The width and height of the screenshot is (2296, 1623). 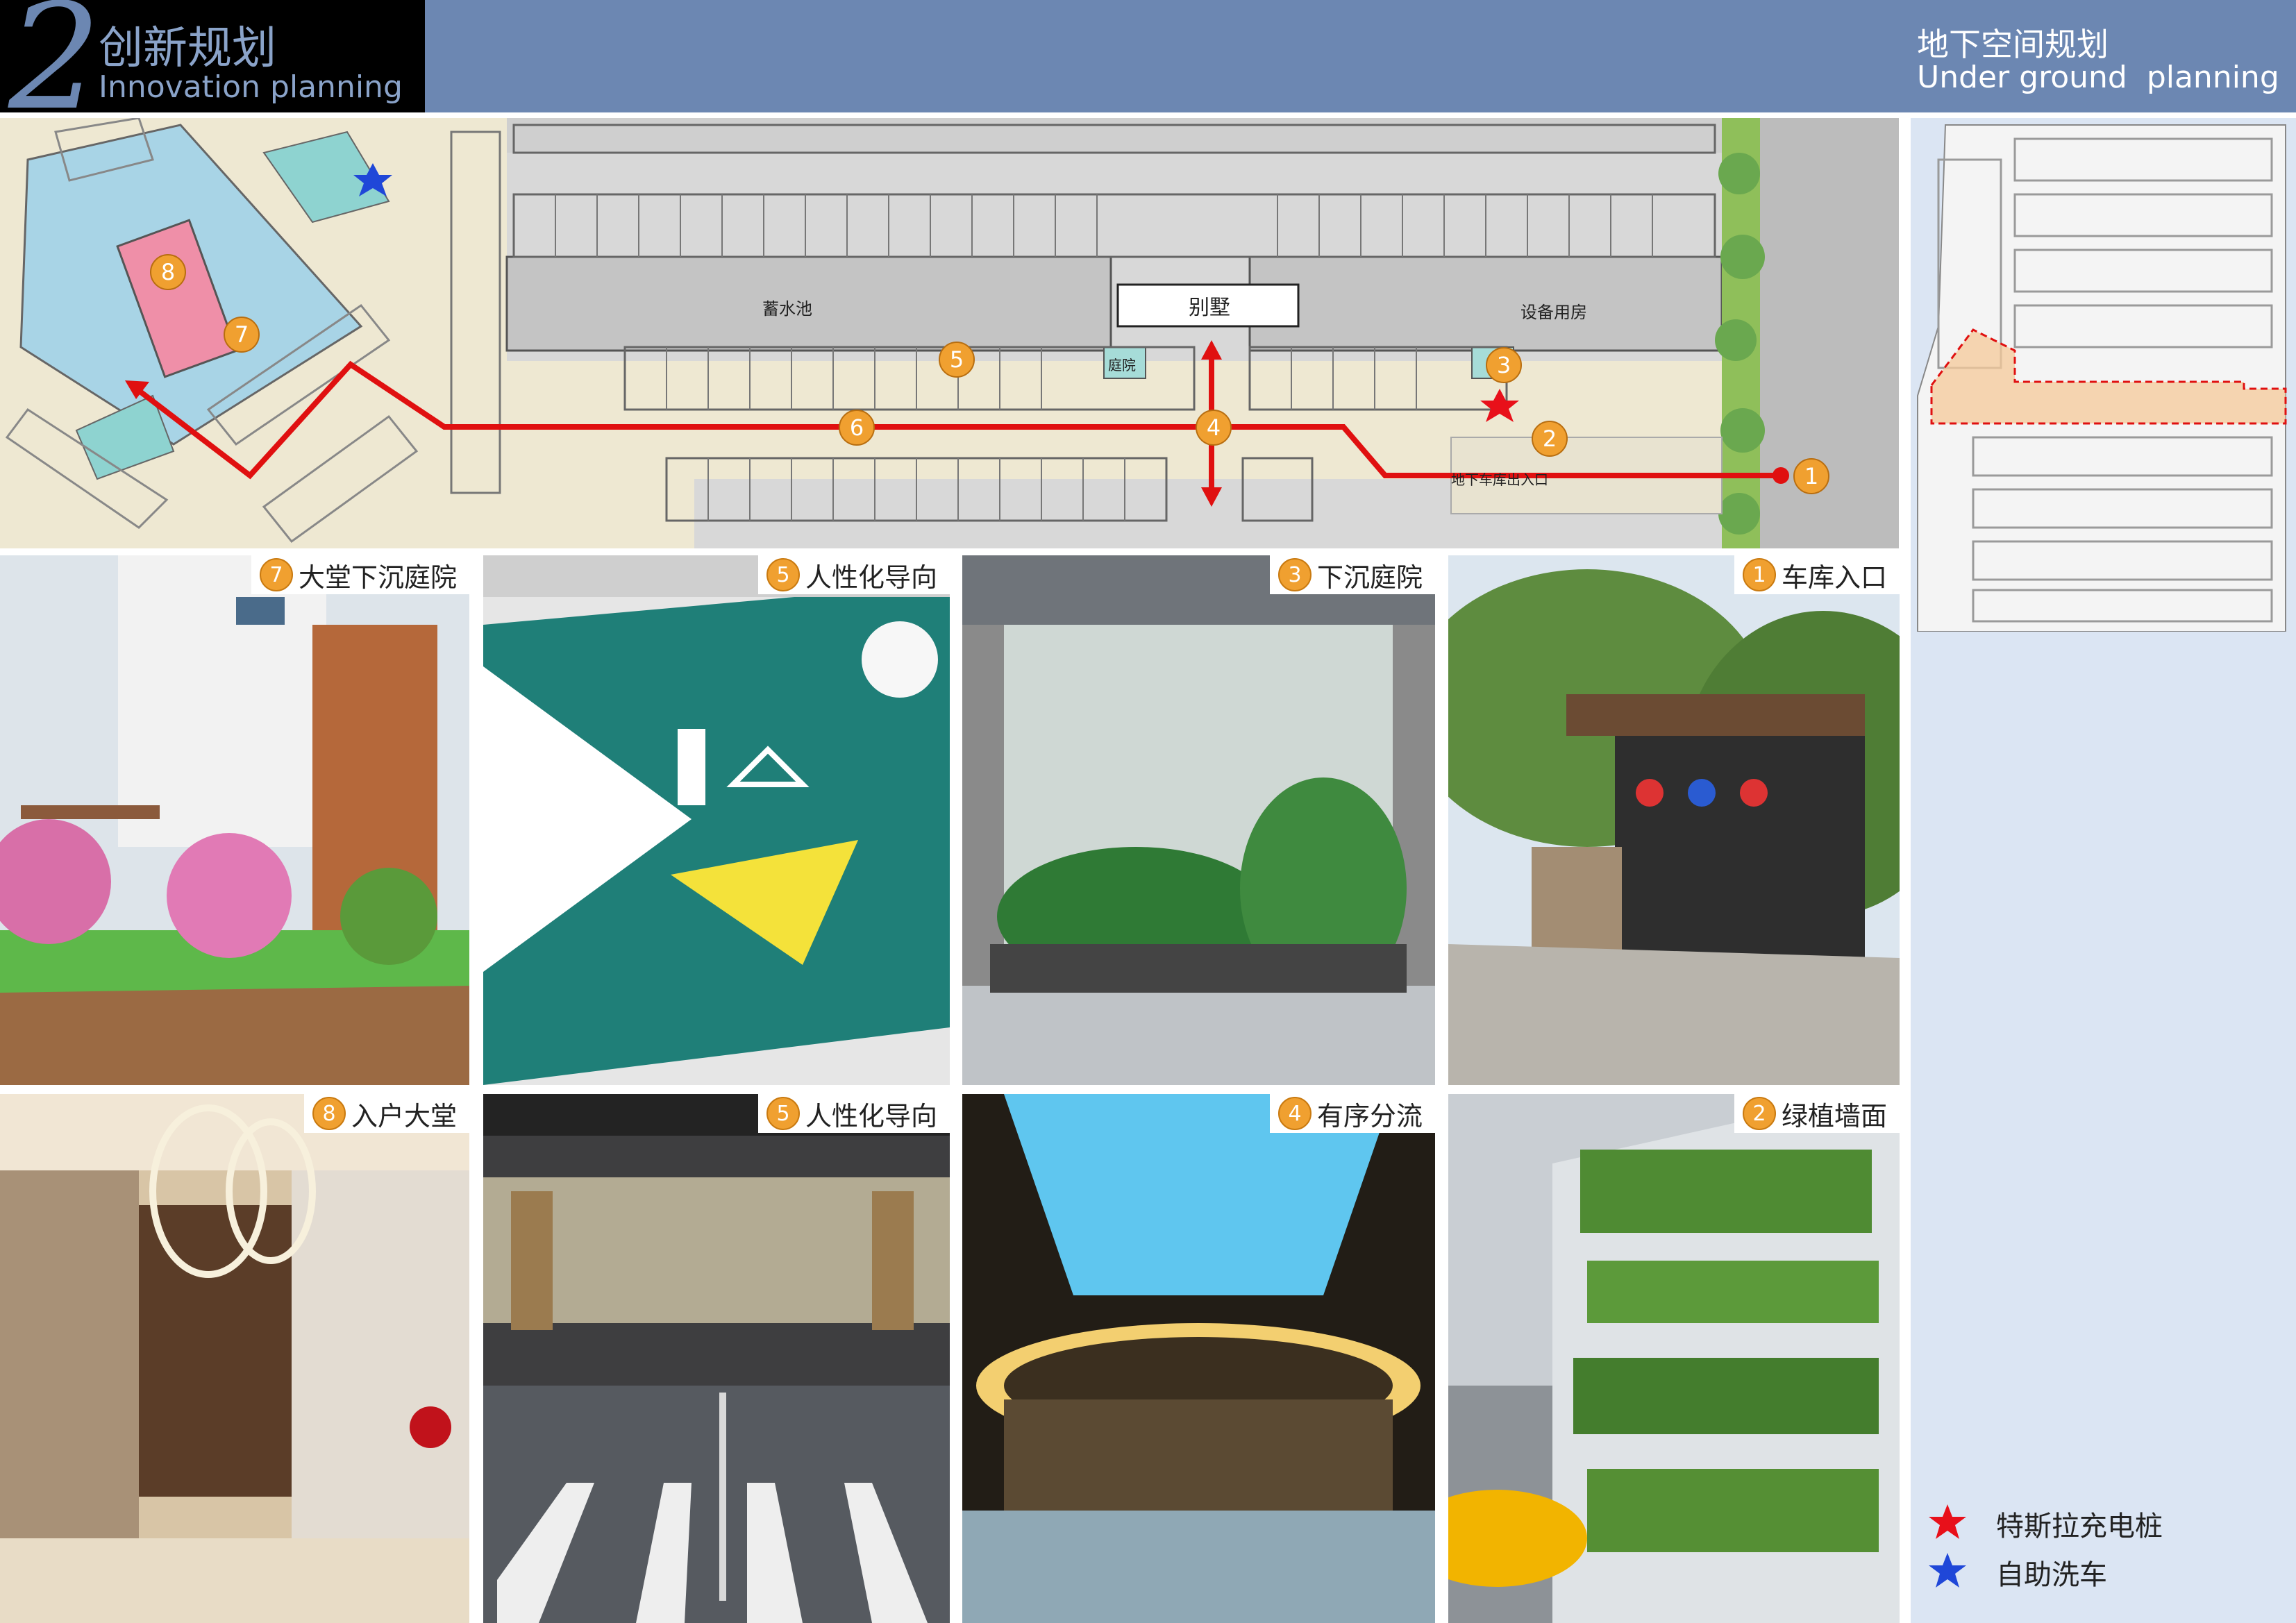 I want to click on photo-tile-garage-entrance, so click(x=1674, y=820).